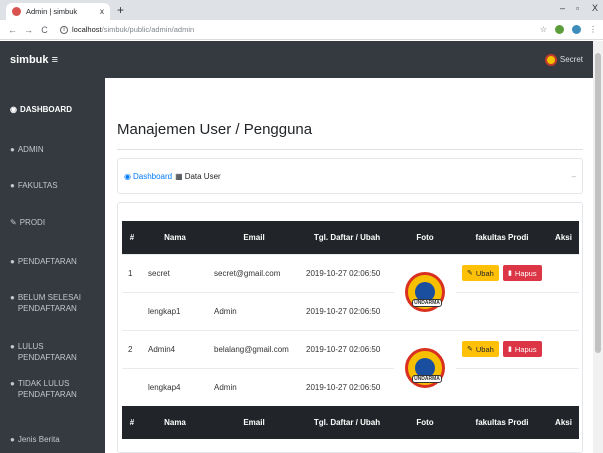  What do you see at coordinates (13, 109) in the screenshot?
I see `tachometer-icon: ◉` at bounding box center [13, 109].